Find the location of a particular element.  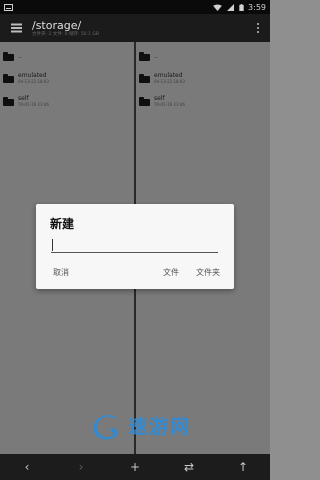

back-icon: ‹ is located at coordinates (27, 467).